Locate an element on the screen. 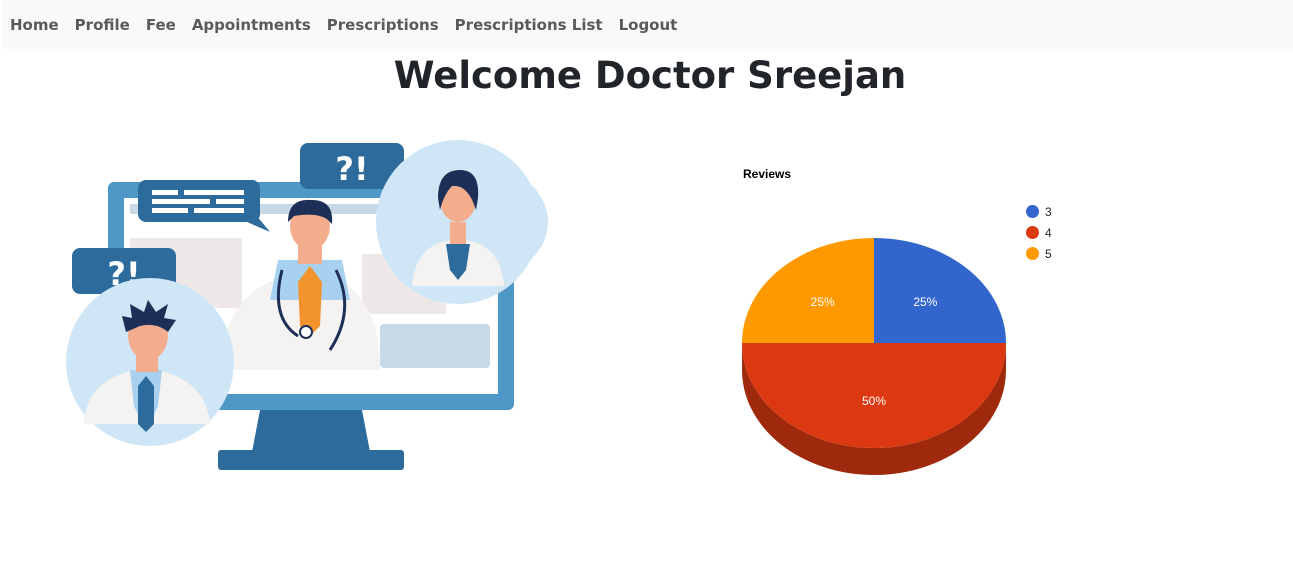 The image size is (1293, 573). nav-profile-link: Profile is located at coordinates (102, 25).